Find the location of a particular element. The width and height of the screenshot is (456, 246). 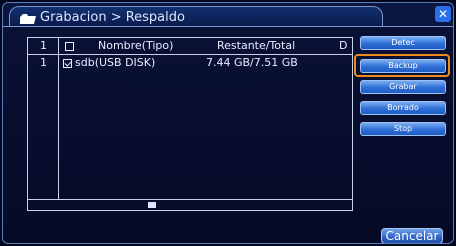

title-tab: Grabacion > Respaldo is located at coordinates (196, 16).